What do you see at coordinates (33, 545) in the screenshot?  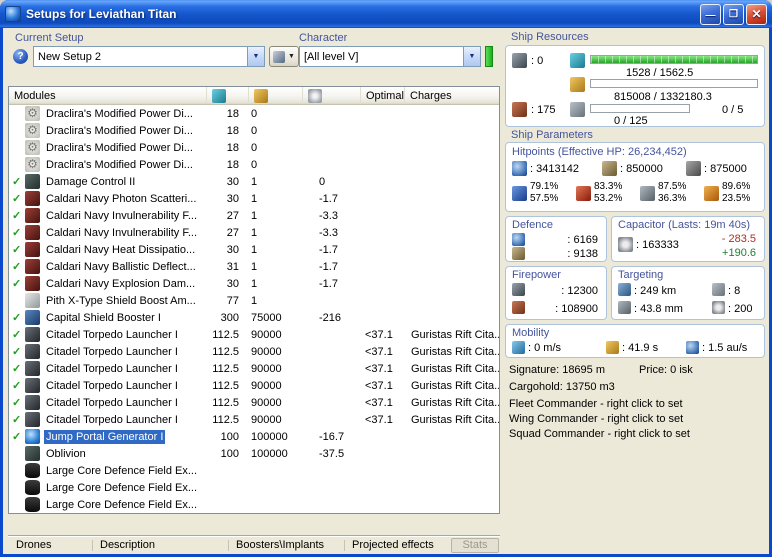 I see `tab-drones: Drones` at bounding box center [33, 545].